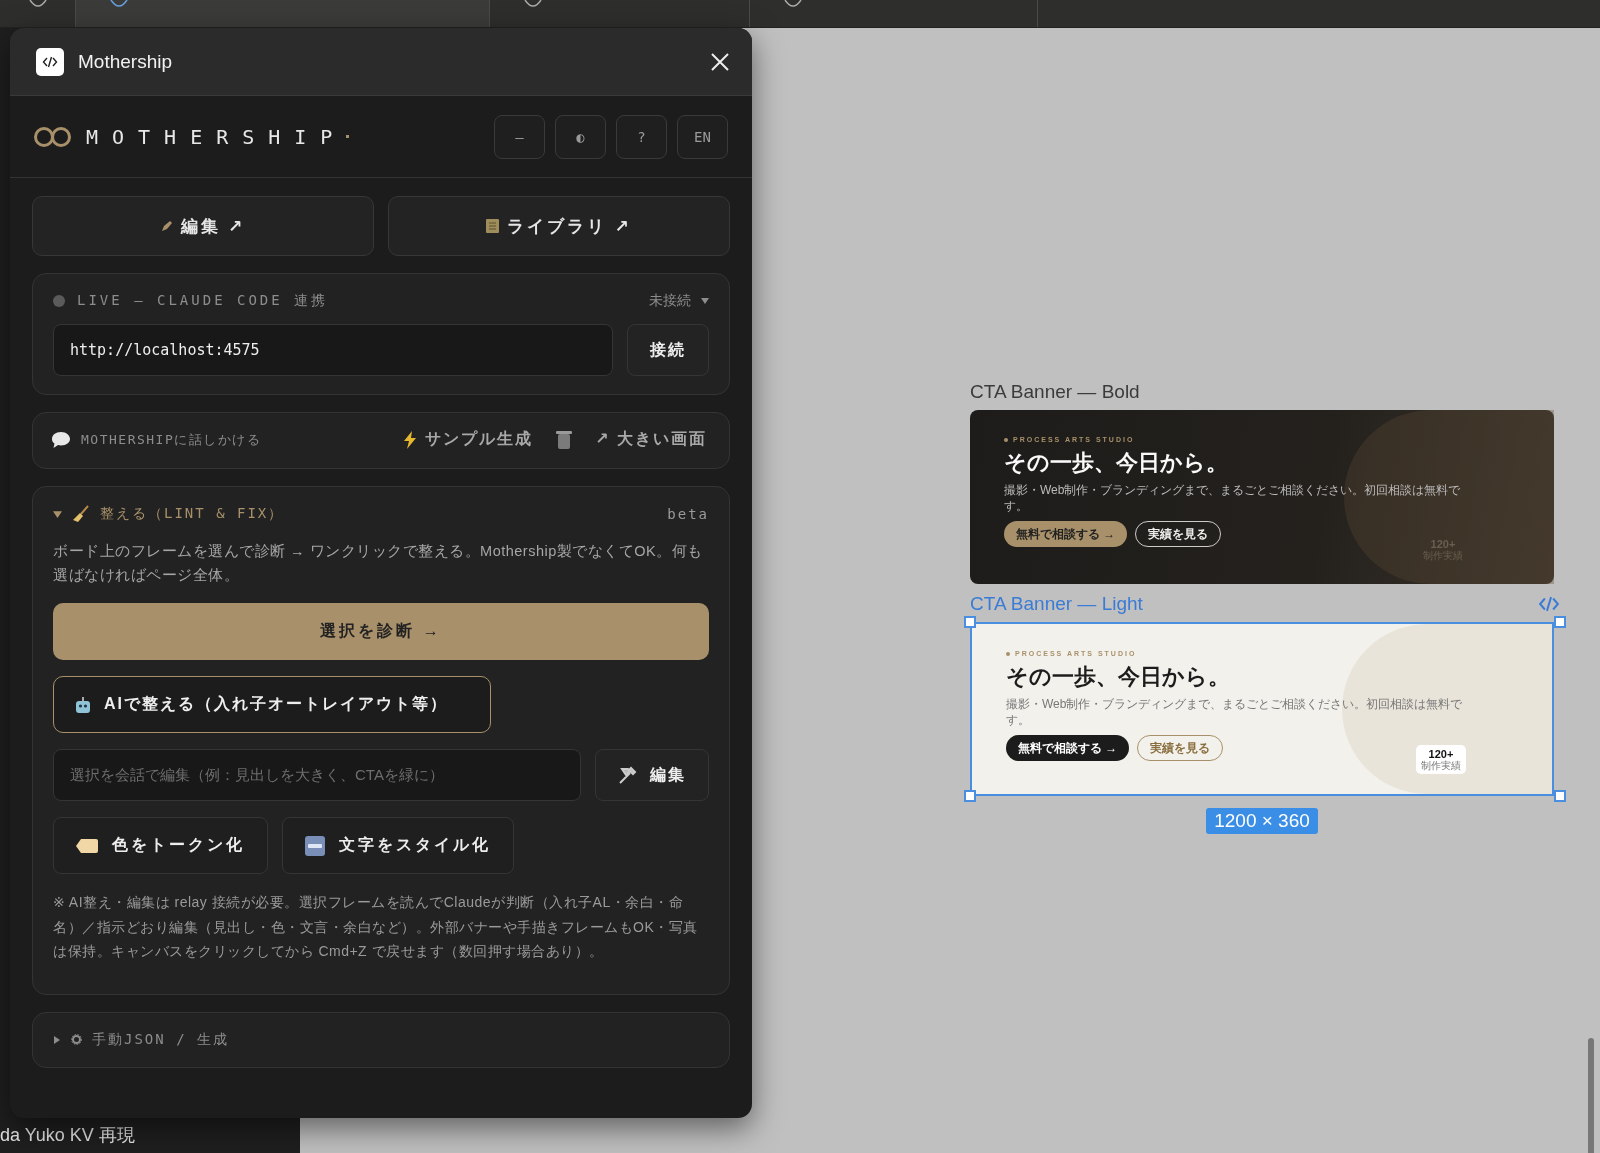 The height and width of the screenshot is (1153, 1600). What do you see at coordinates (53, 136) in the screenshot?
I see `logo-icon` at bounding box center [53, 136].